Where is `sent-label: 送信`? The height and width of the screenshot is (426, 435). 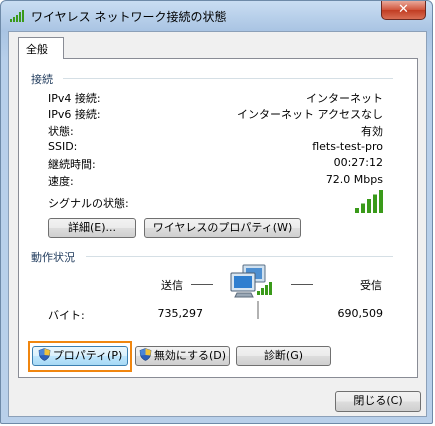
sent-label: 送信 is located at coordinates (172, 285).